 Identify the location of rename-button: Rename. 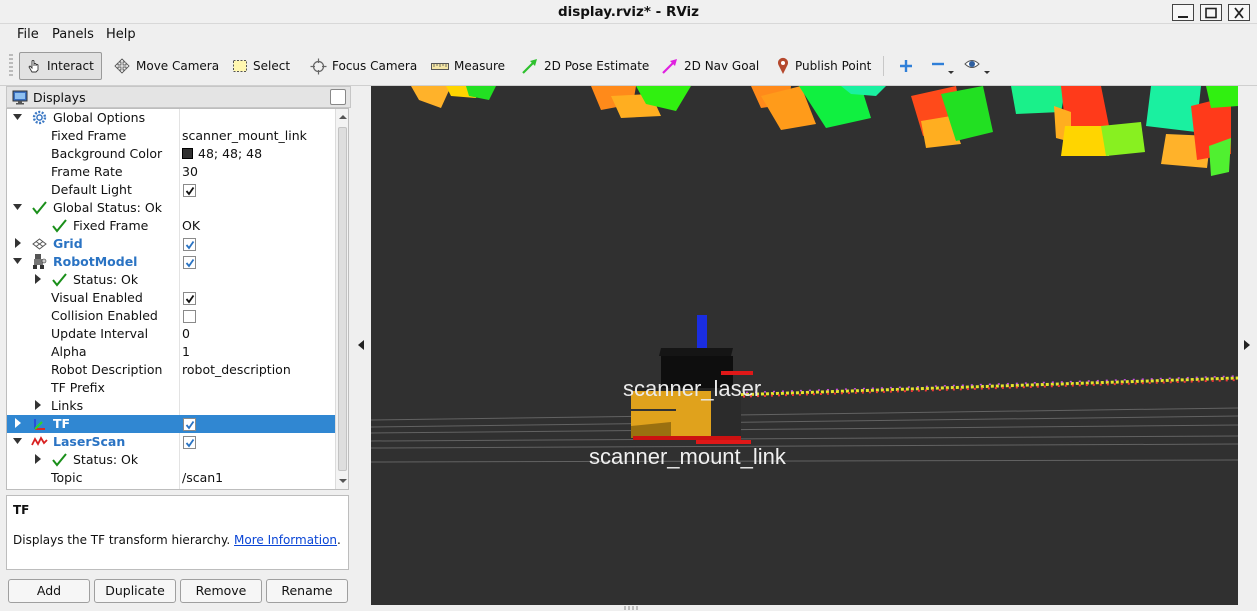
(307, 591).